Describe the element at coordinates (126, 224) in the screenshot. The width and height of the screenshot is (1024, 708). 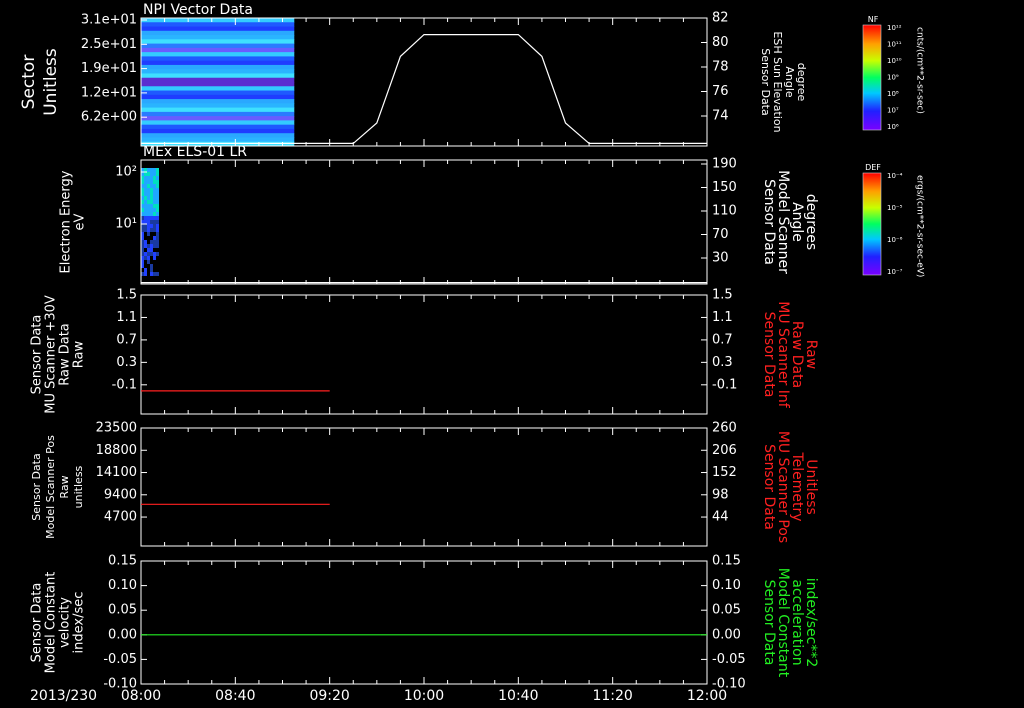
I see `left-tick-label: 10¹` at that location.